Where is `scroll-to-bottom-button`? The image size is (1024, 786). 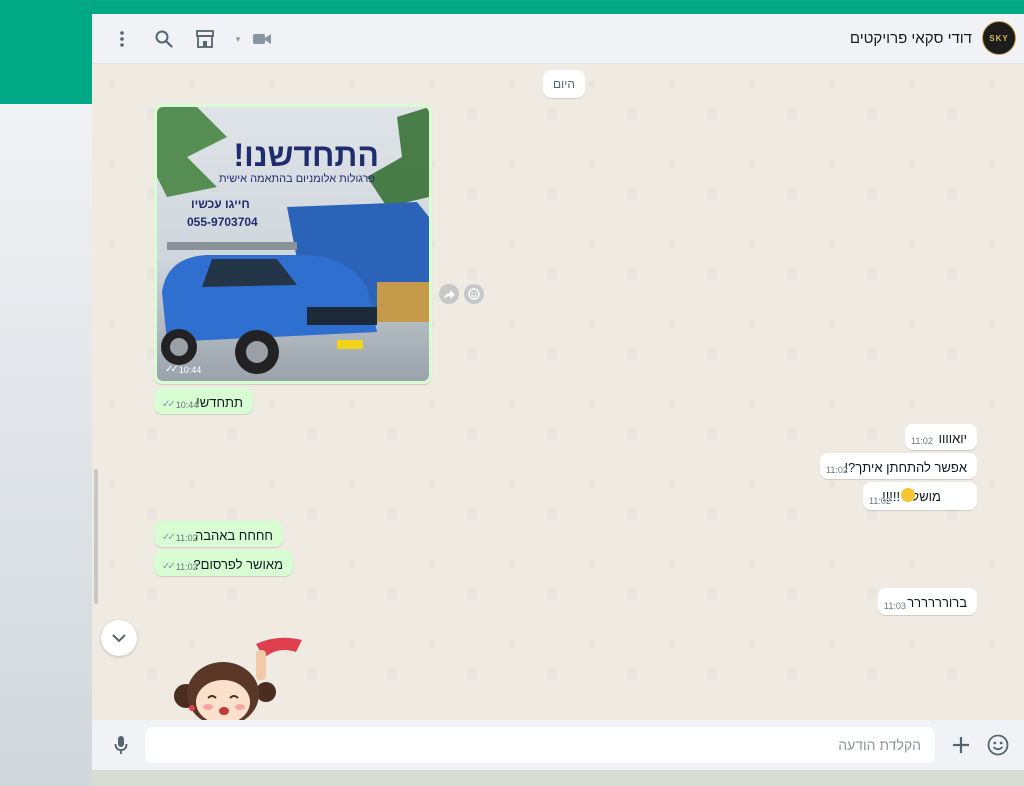
scroll-to-bottom-button is located at coordinates (119, 638).